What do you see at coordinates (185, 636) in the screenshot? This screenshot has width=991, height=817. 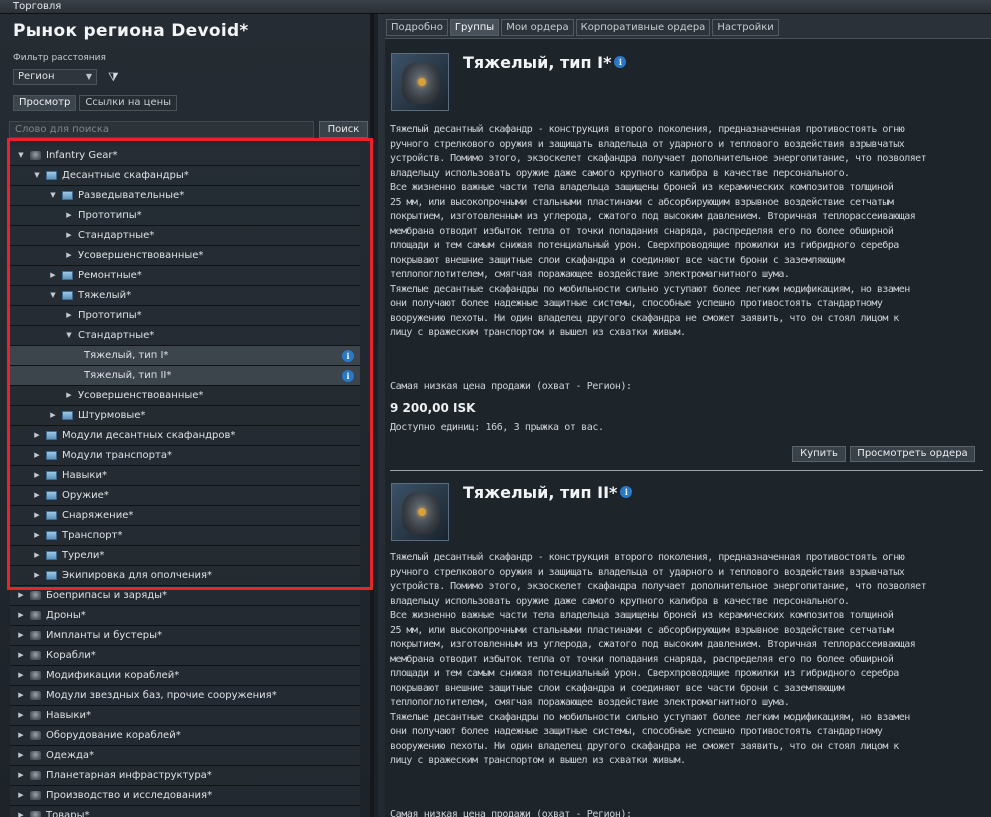 I see `tree-group: ▶ Импланты и бустеры*` at bounding box center [185, 636].